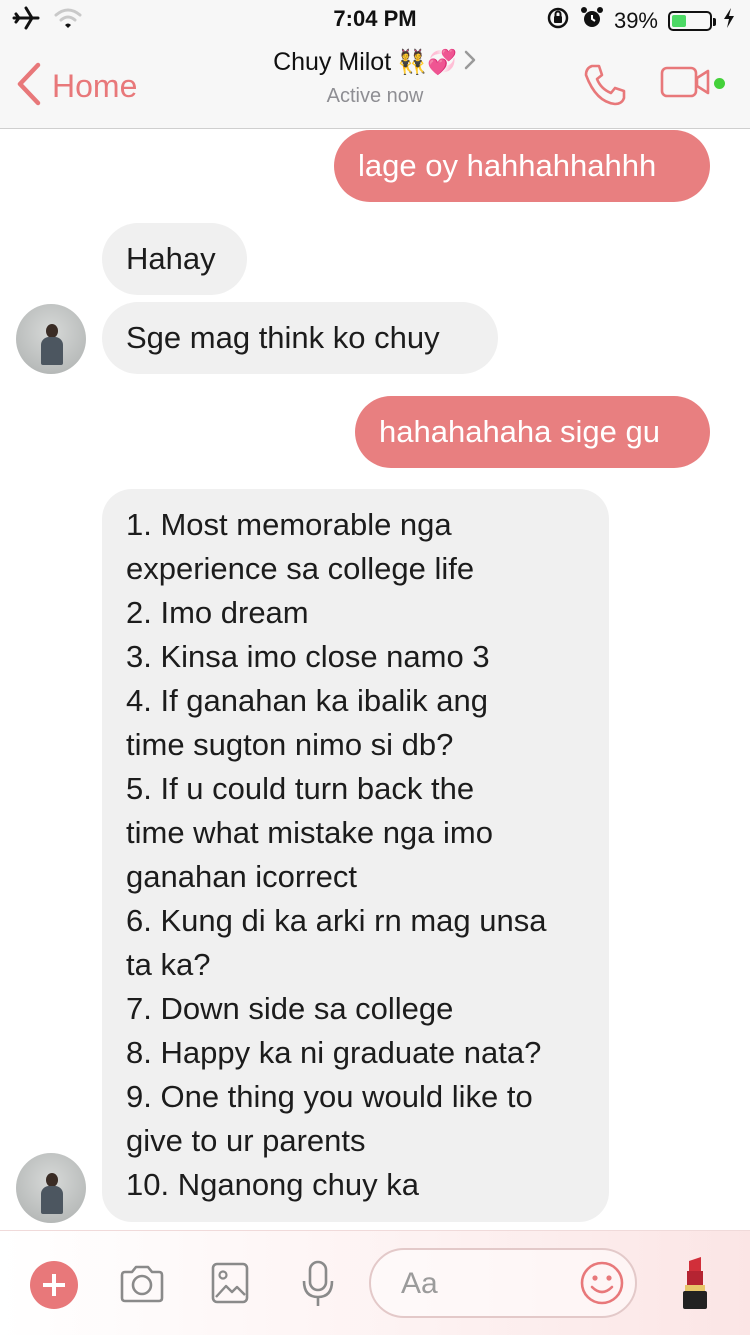 The height and width of the screenshot is (1335, 750). I want to click on message-line: 5. If u could turn back the, so click(300, 788).